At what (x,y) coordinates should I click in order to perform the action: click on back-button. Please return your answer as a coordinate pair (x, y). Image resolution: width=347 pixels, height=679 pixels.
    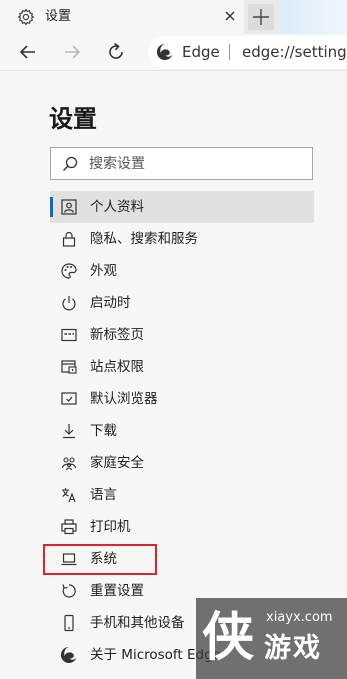
    Looking at the image, I should click on (28, 52).